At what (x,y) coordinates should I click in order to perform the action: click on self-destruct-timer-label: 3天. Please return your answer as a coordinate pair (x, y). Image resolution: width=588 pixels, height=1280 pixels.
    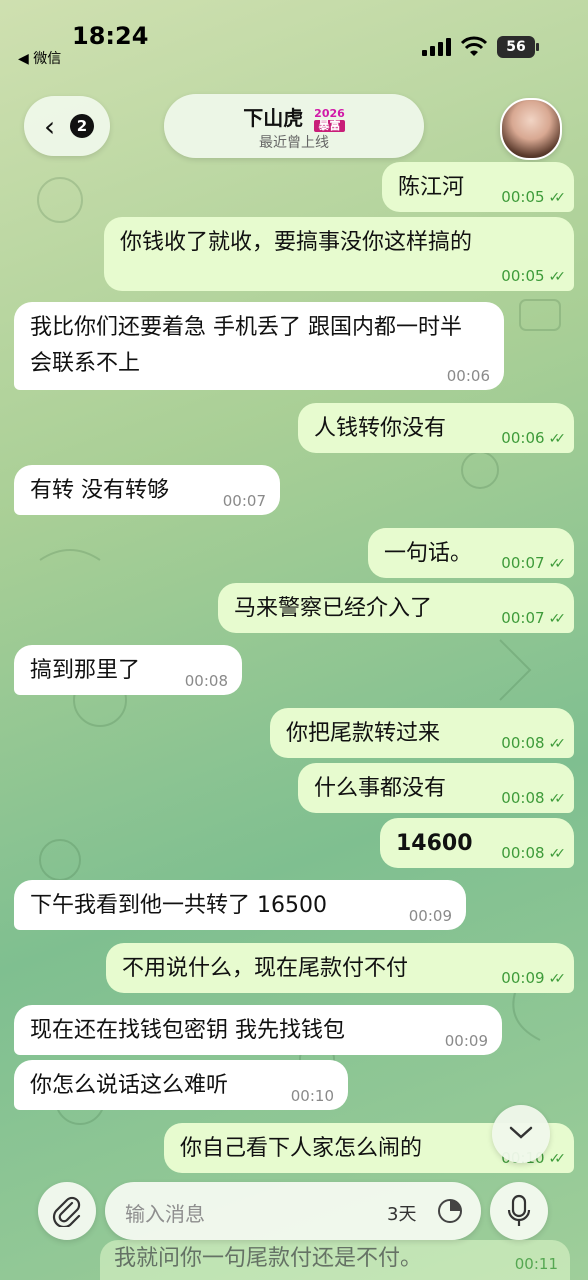
    Looking at the image, I should click on (401, 1213).